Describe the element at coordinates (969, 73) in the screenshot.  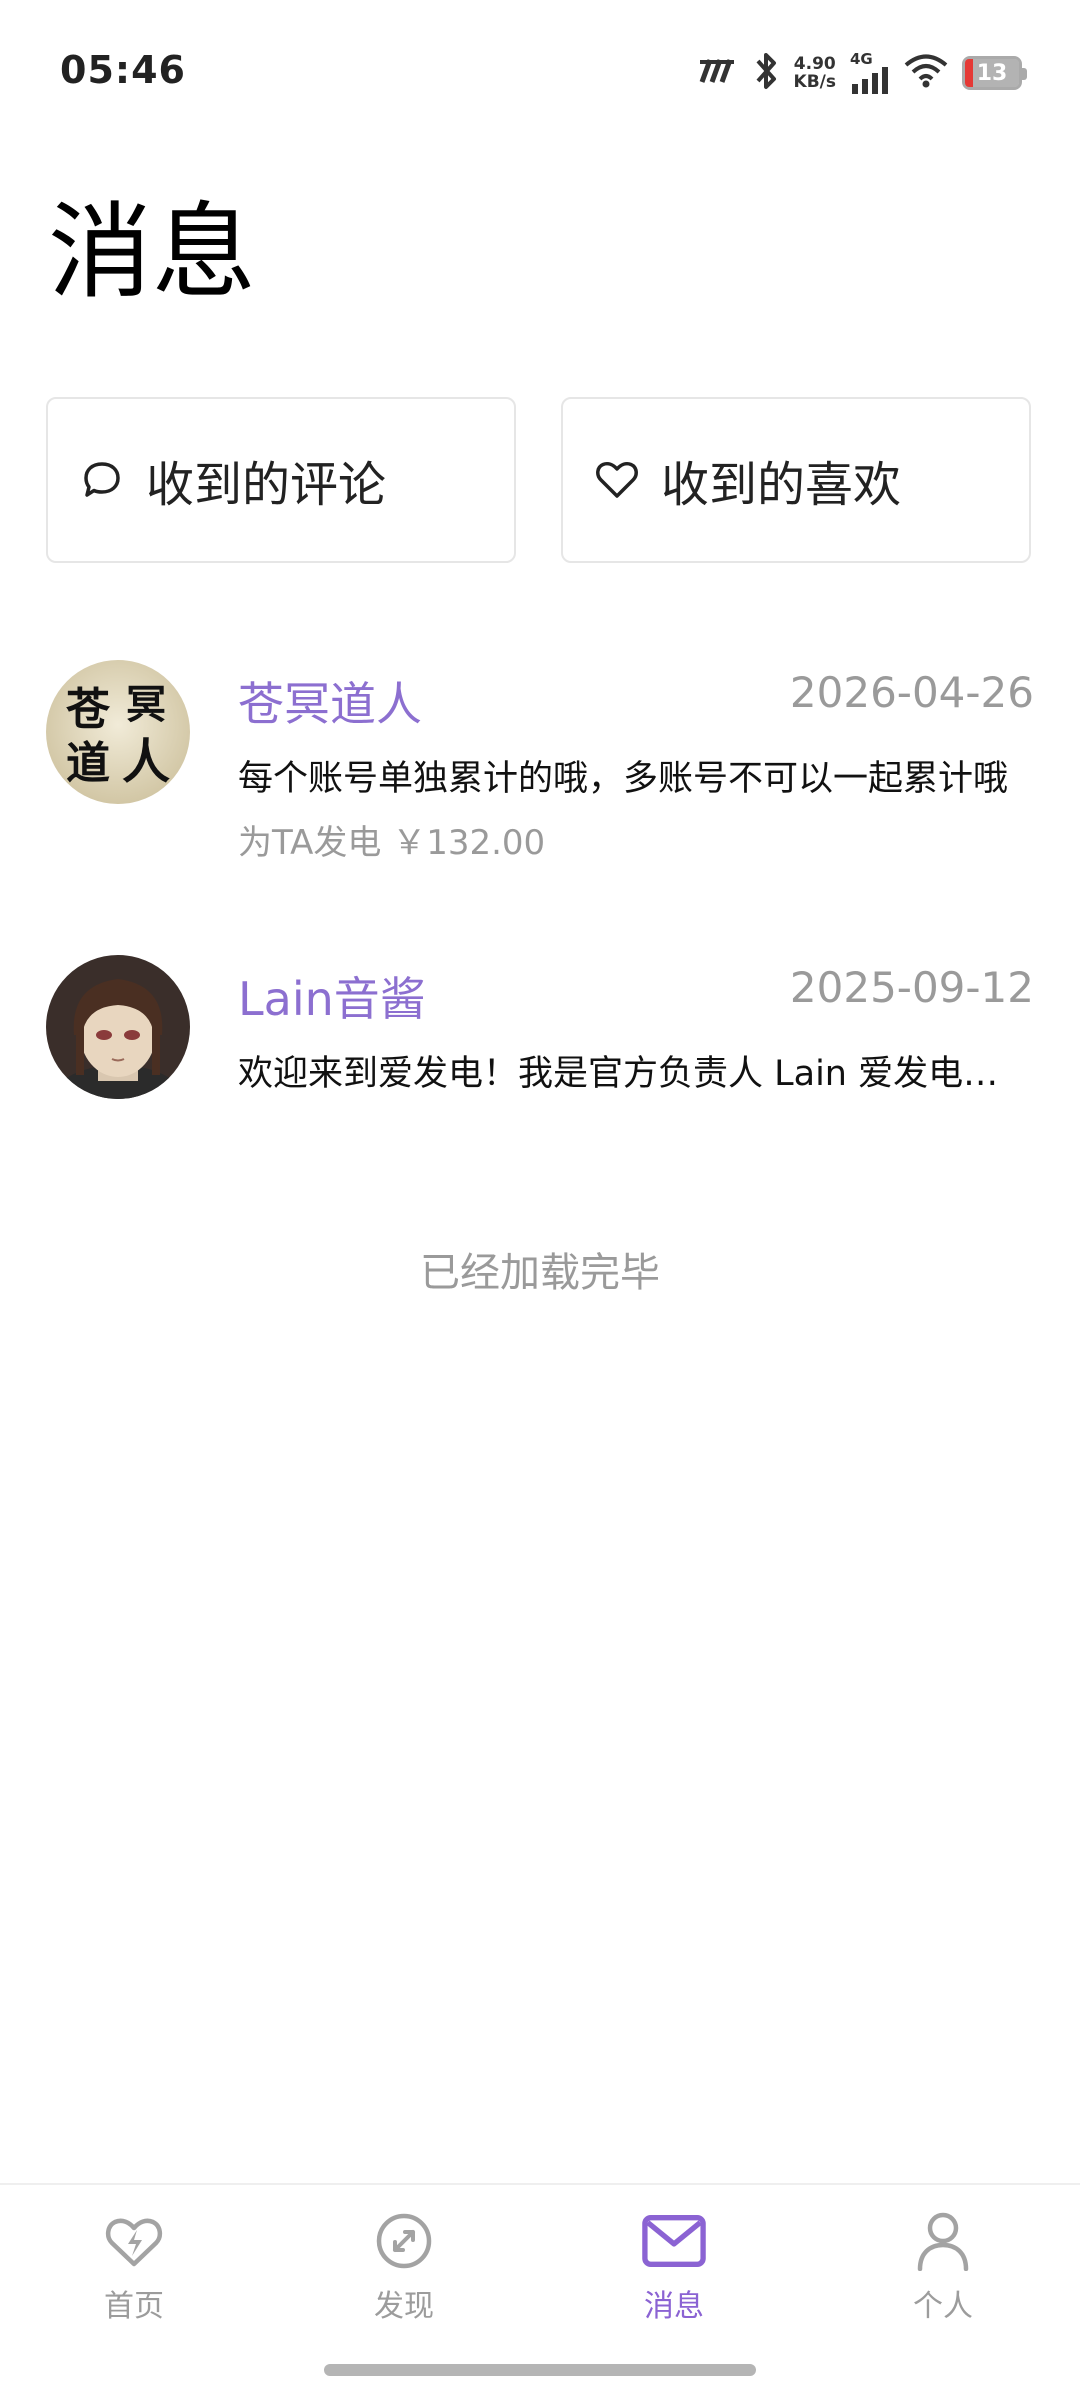
I see `battery-fill` at that location.